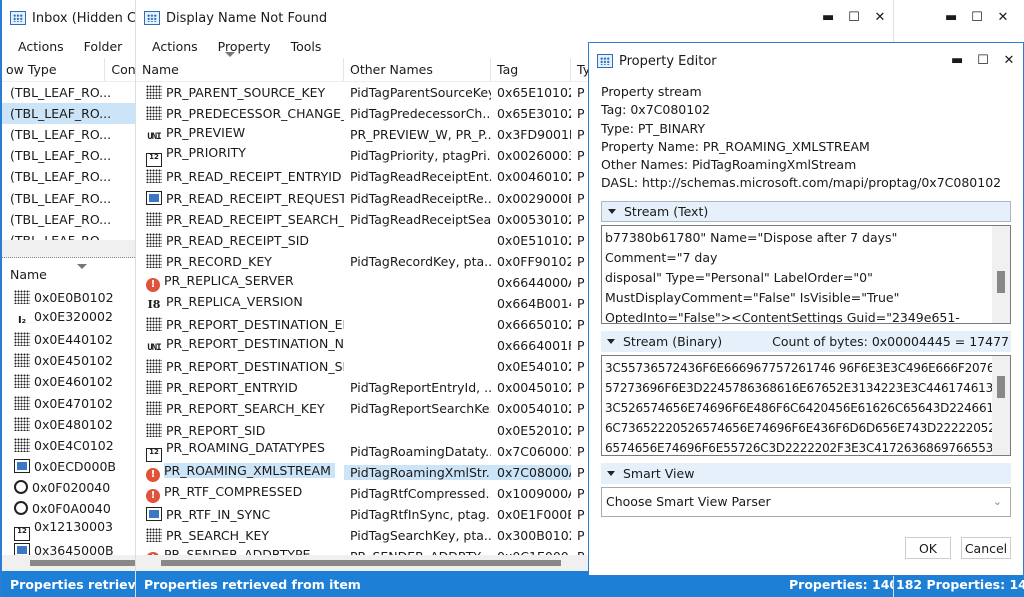 Image resolution: width=1024 pixels, height=597 pixels. Describe the element at coordinates (68, 249) in the screenshot. I see `contents-horizontal-scrollbar` at that location.